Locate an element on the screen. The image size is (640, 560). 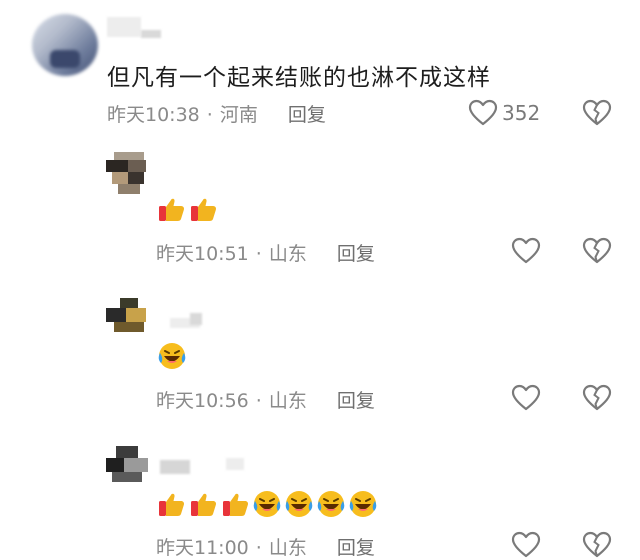
reply-3-emojis is located at coordinates (267, 504).